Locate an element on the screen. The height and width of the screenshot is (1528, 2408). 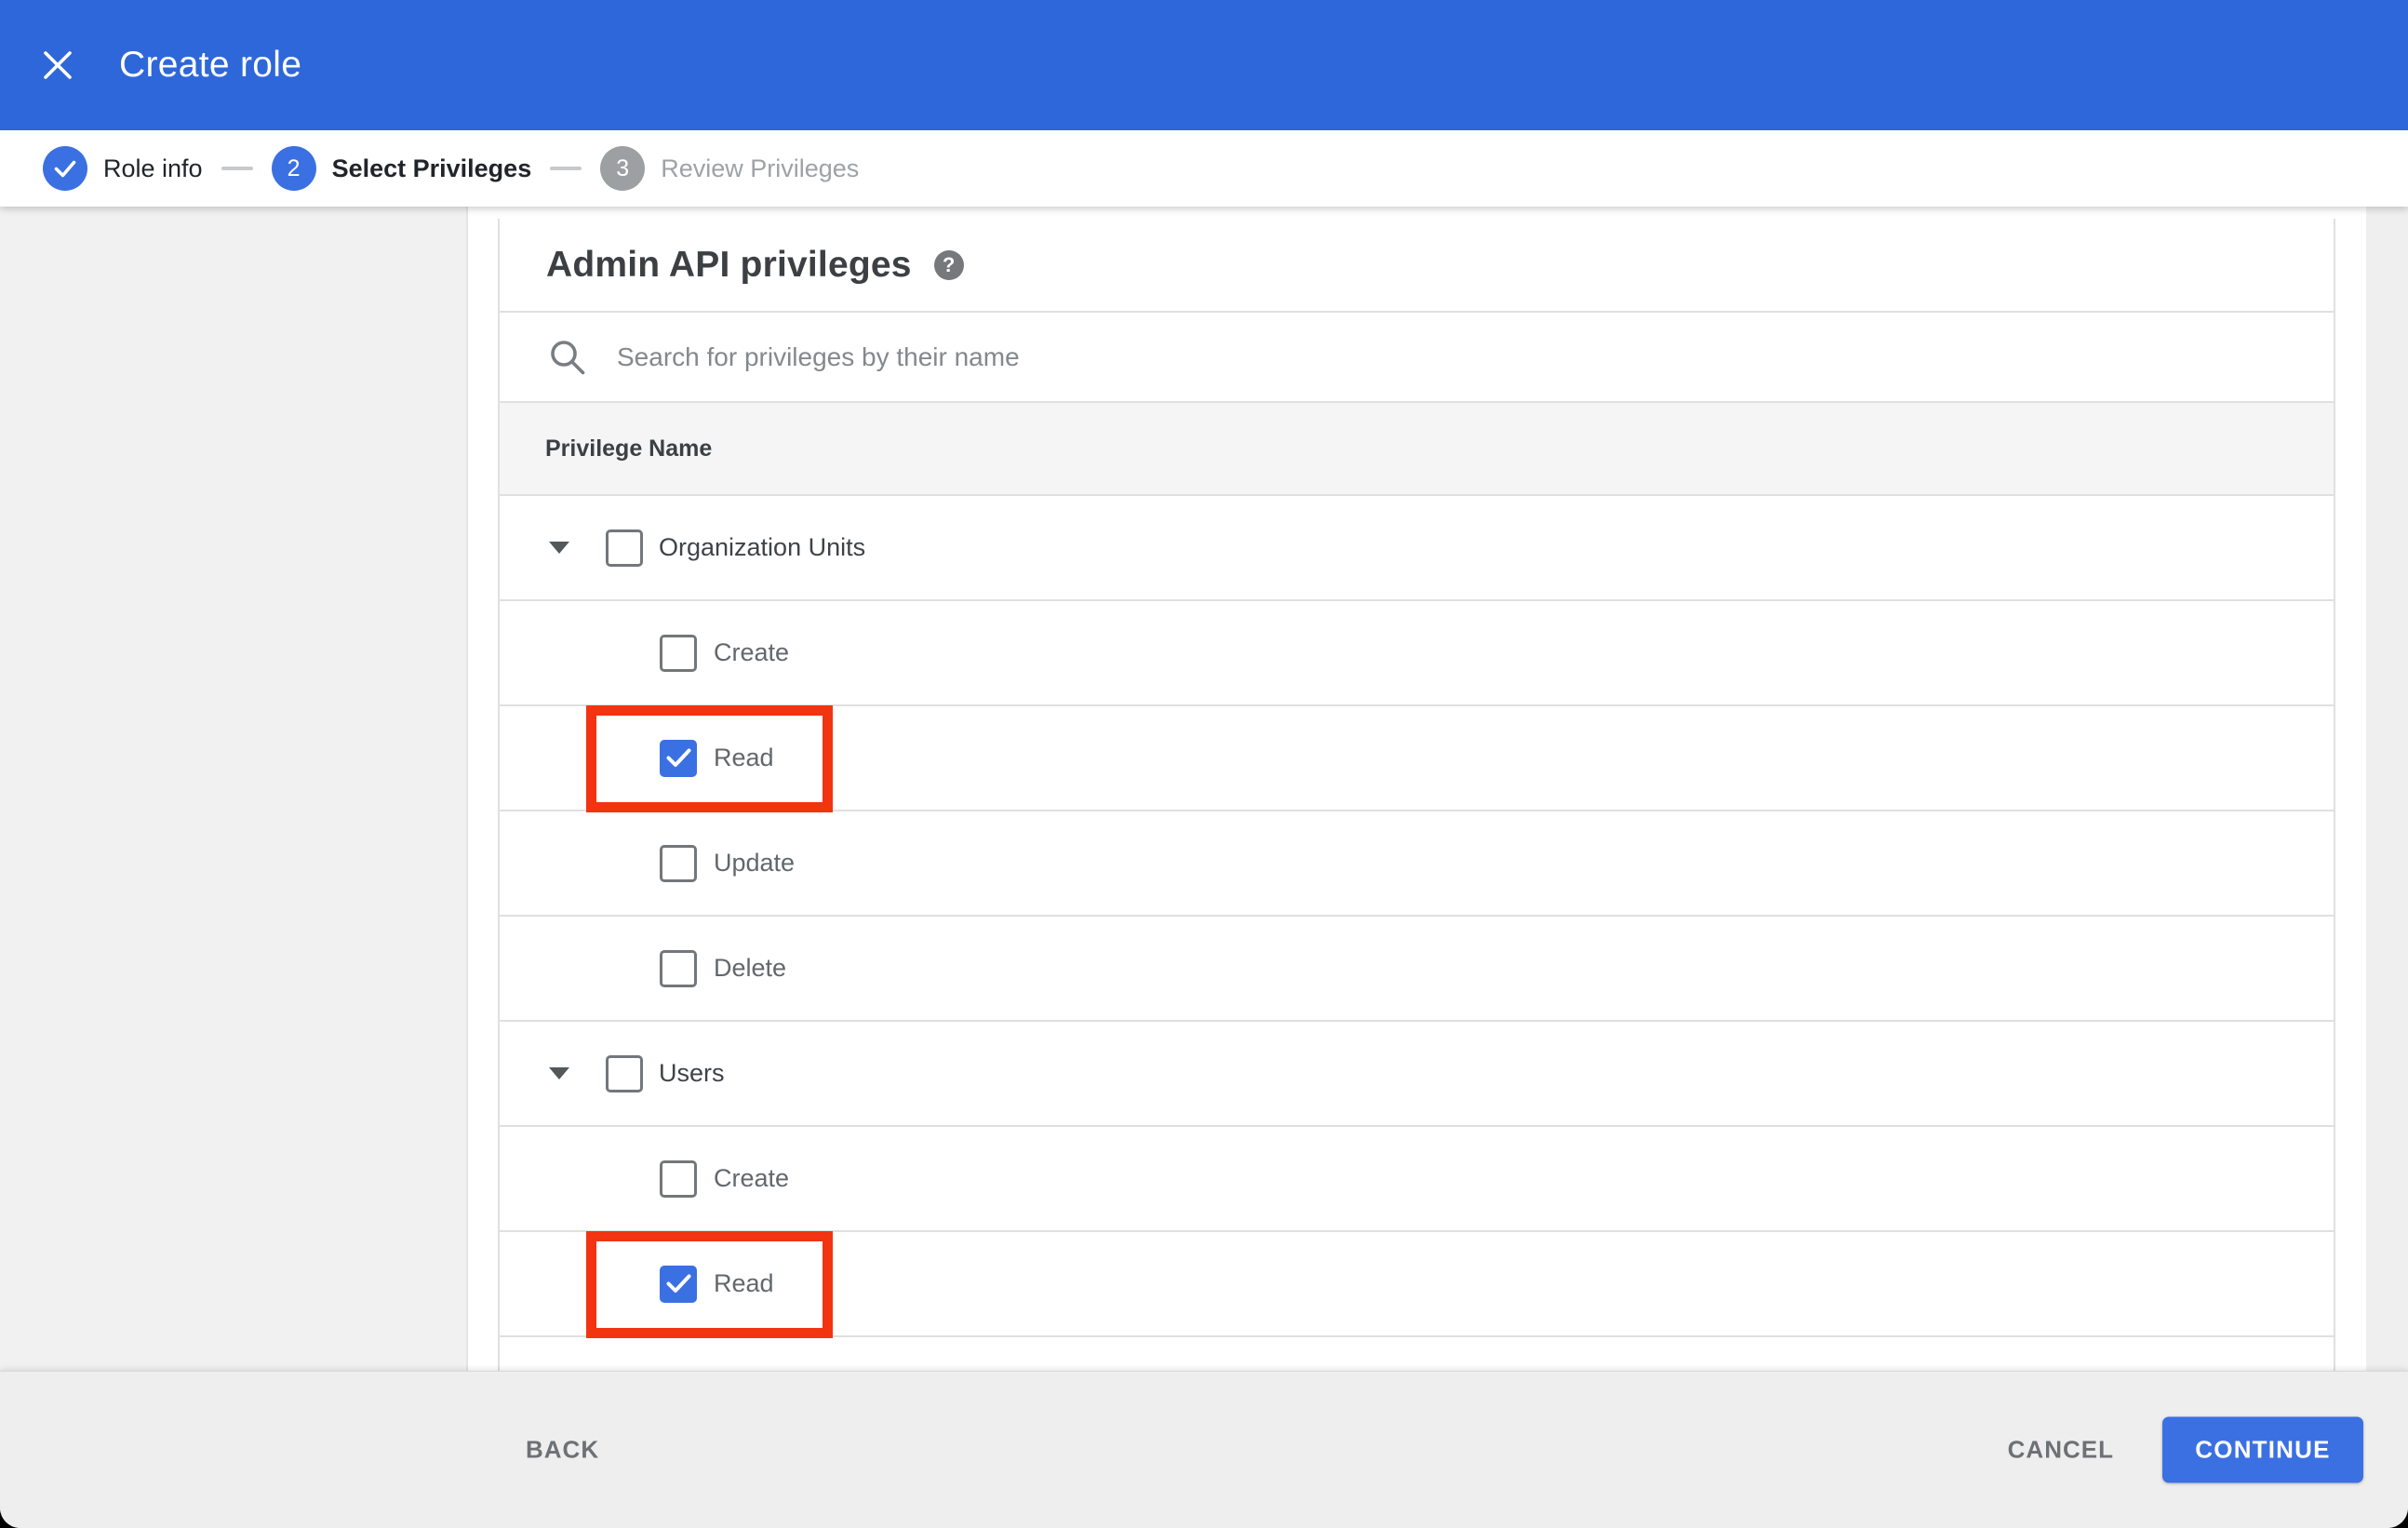
privilege-row-organization-units: Organization Units is located at coordinates (1417, 548).